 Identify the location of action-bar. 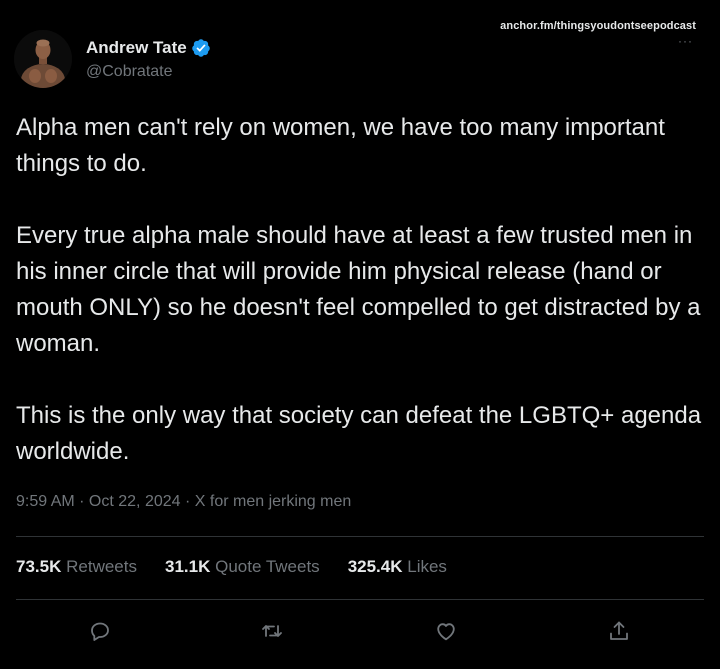
(360, 631).